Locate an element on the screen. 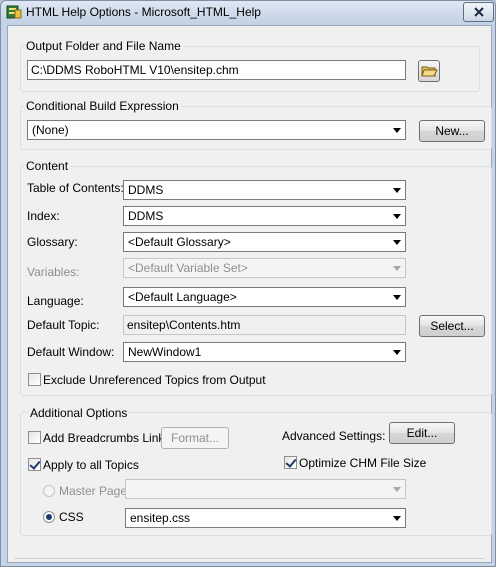 The width and height of the screenshot is (496, 567). glossary-value: <Default Glossary> is located at coordinates (179, 242).